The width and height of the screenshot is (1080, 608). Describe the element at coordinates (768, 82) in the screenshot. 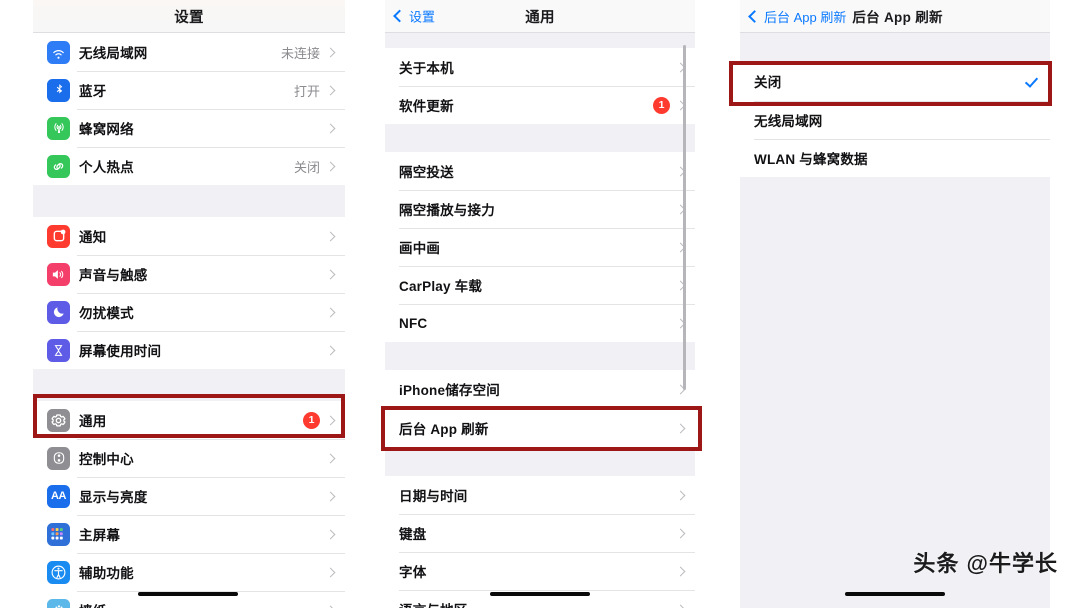

I see `option-label: 关闭` at that location.